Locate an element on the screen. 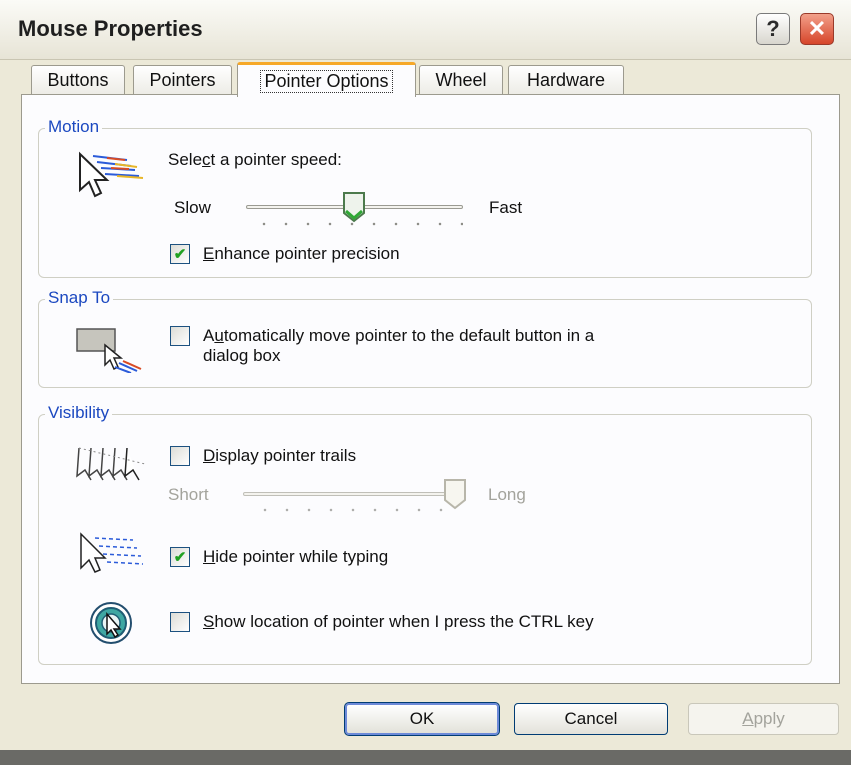 The width and height of the screenshot is (851, 765). hide-pointer-checkbox: ✔ is located at coordinates (180, 557).